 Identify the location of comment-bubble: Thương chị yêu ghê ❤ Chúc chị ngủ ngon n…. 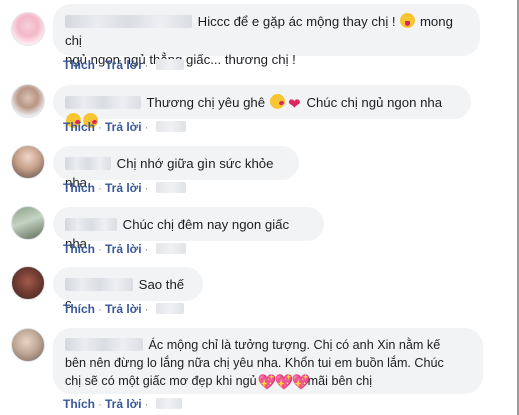
(262, 106).